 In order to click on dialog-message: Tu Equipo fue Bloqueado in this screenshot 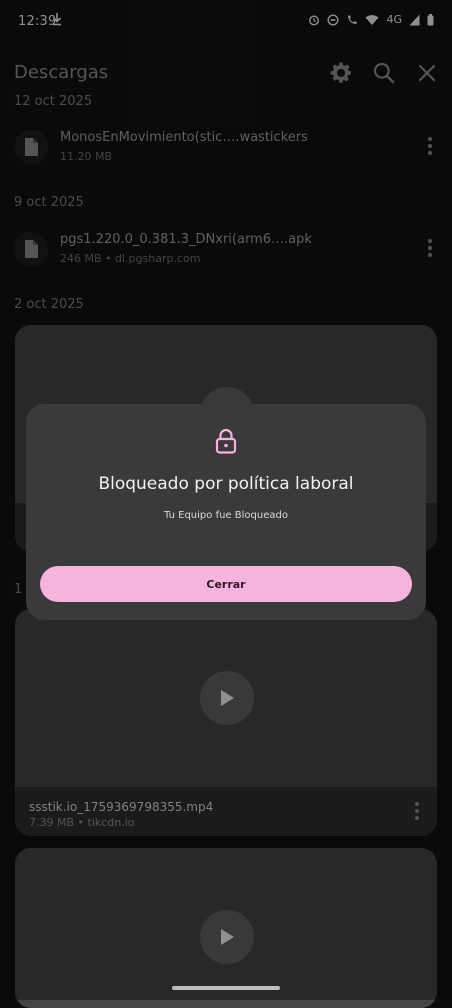, I will do `click(226, 515)`.